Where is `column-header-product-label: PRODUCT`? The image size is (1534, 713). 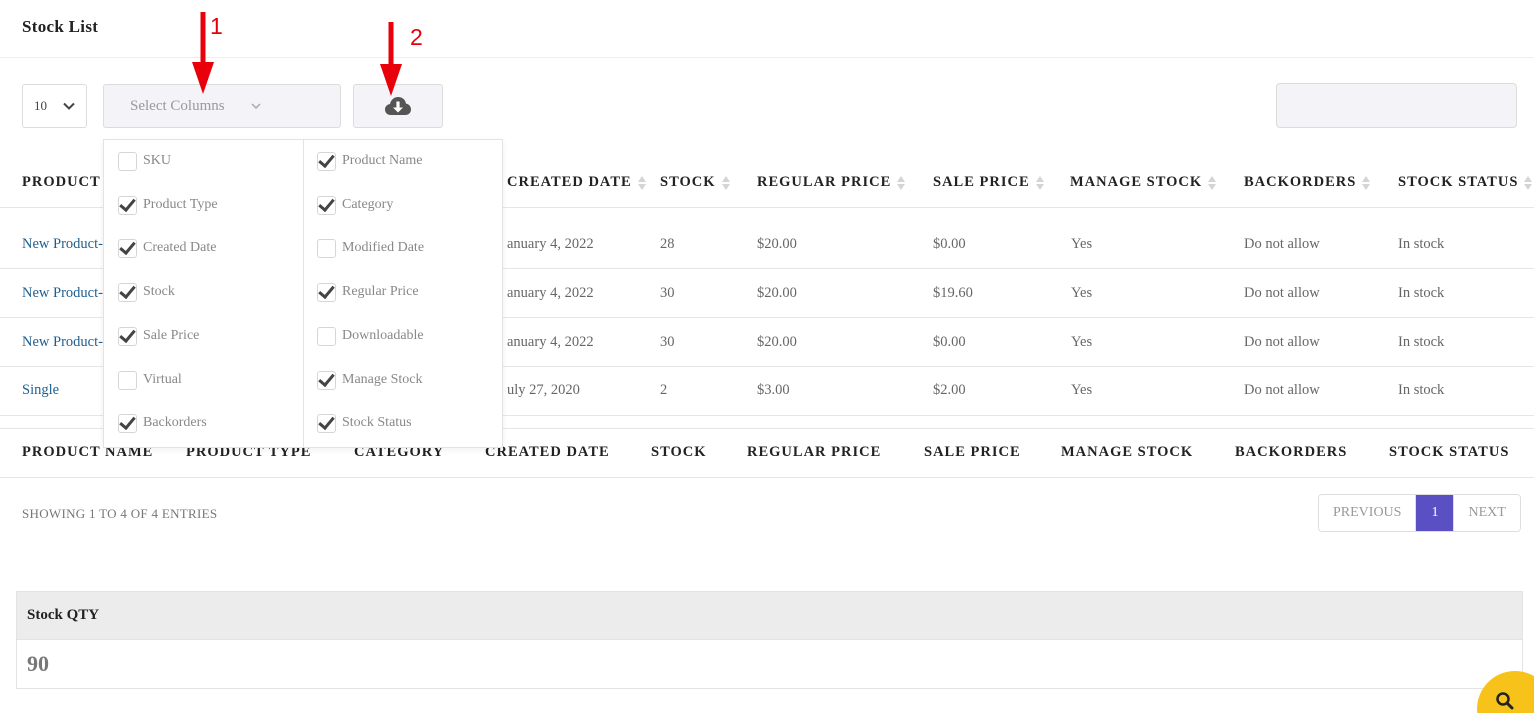
column-header-product-label: PRODUCT is located at coordinates (61, 182).